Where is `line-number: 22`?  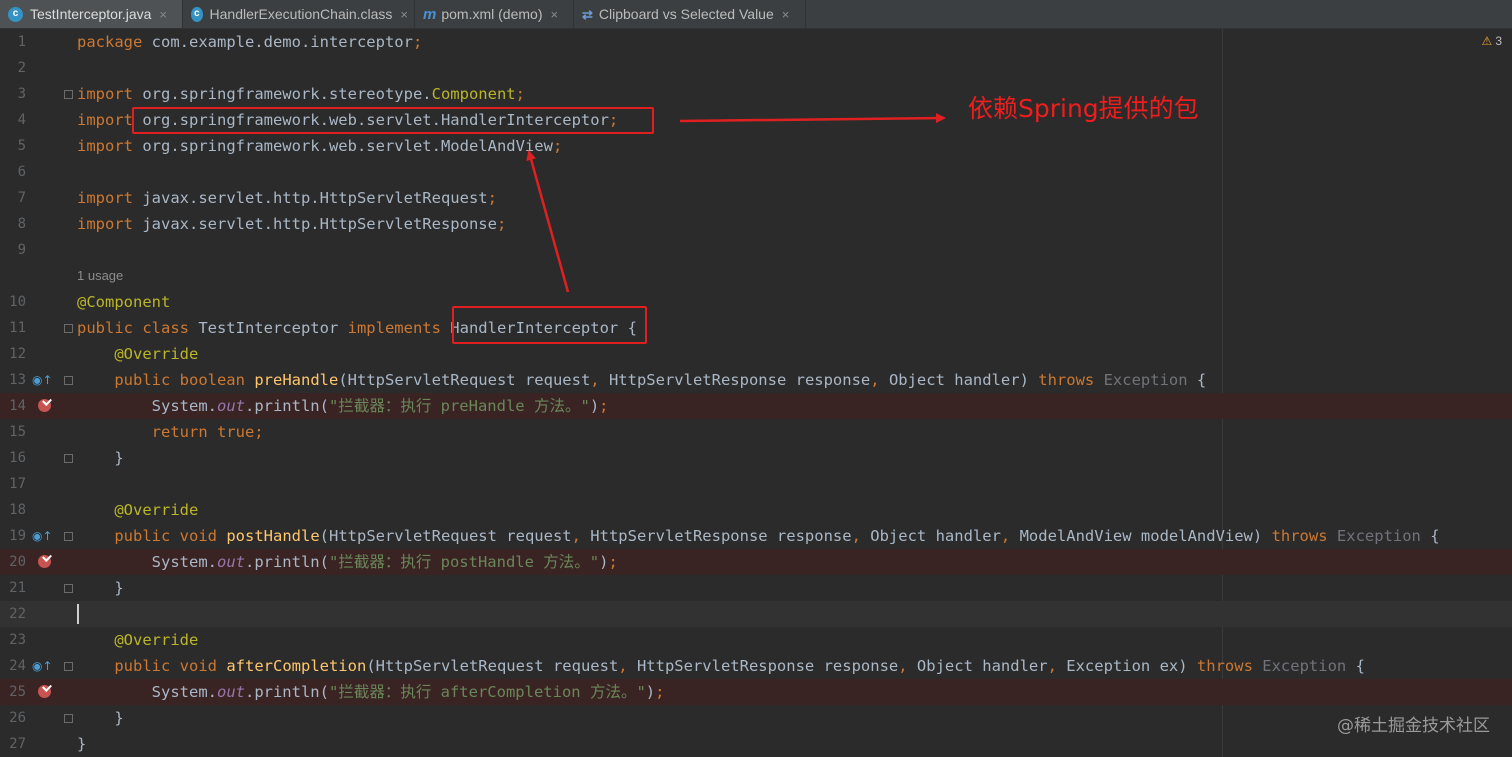 line-number: 22 is located at coordinates (13, 614).